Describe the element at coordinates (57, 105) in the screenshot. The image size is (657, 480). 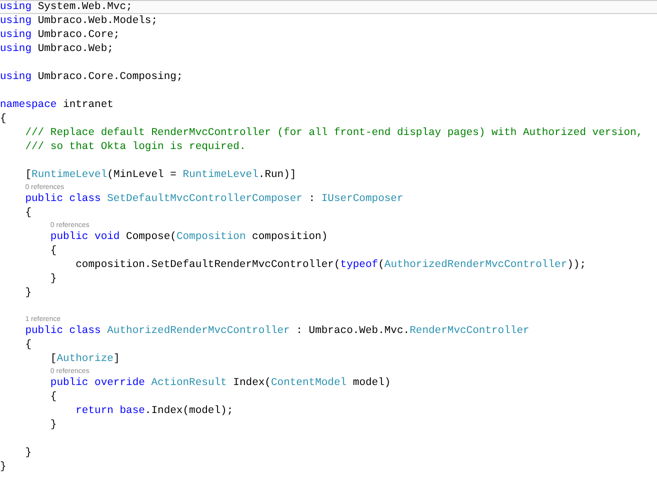
I see `code-line: namespace intranet` at that location.